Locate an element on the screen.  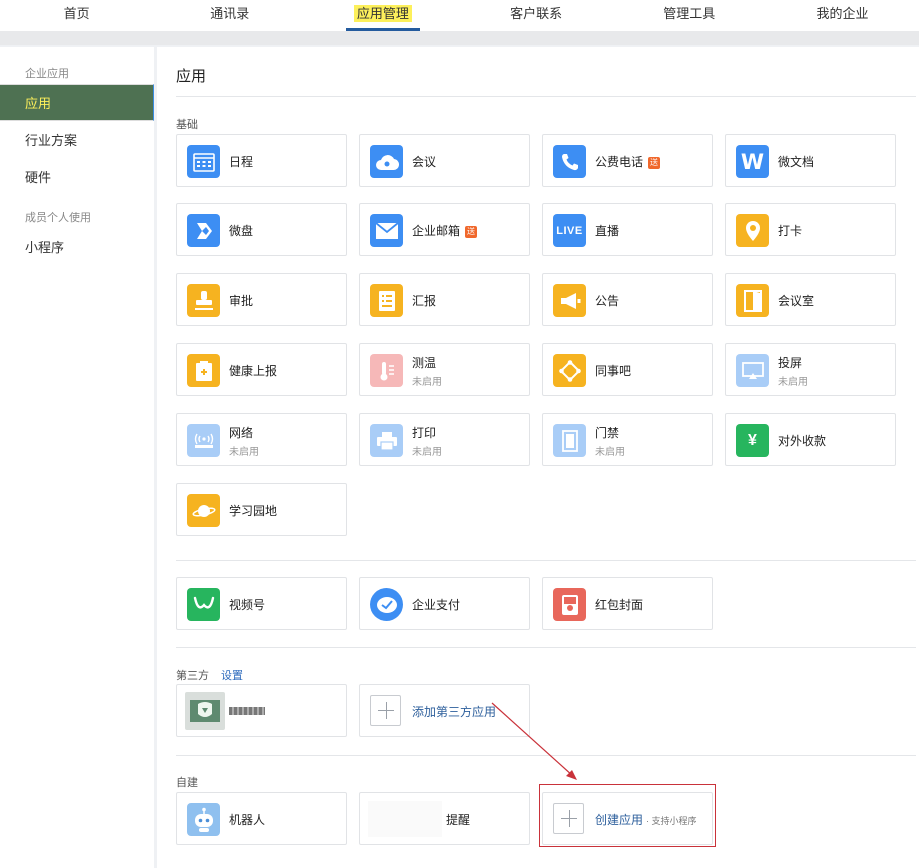
app-card-wedoc: W 微文档 is located at coordinates (810, 160).